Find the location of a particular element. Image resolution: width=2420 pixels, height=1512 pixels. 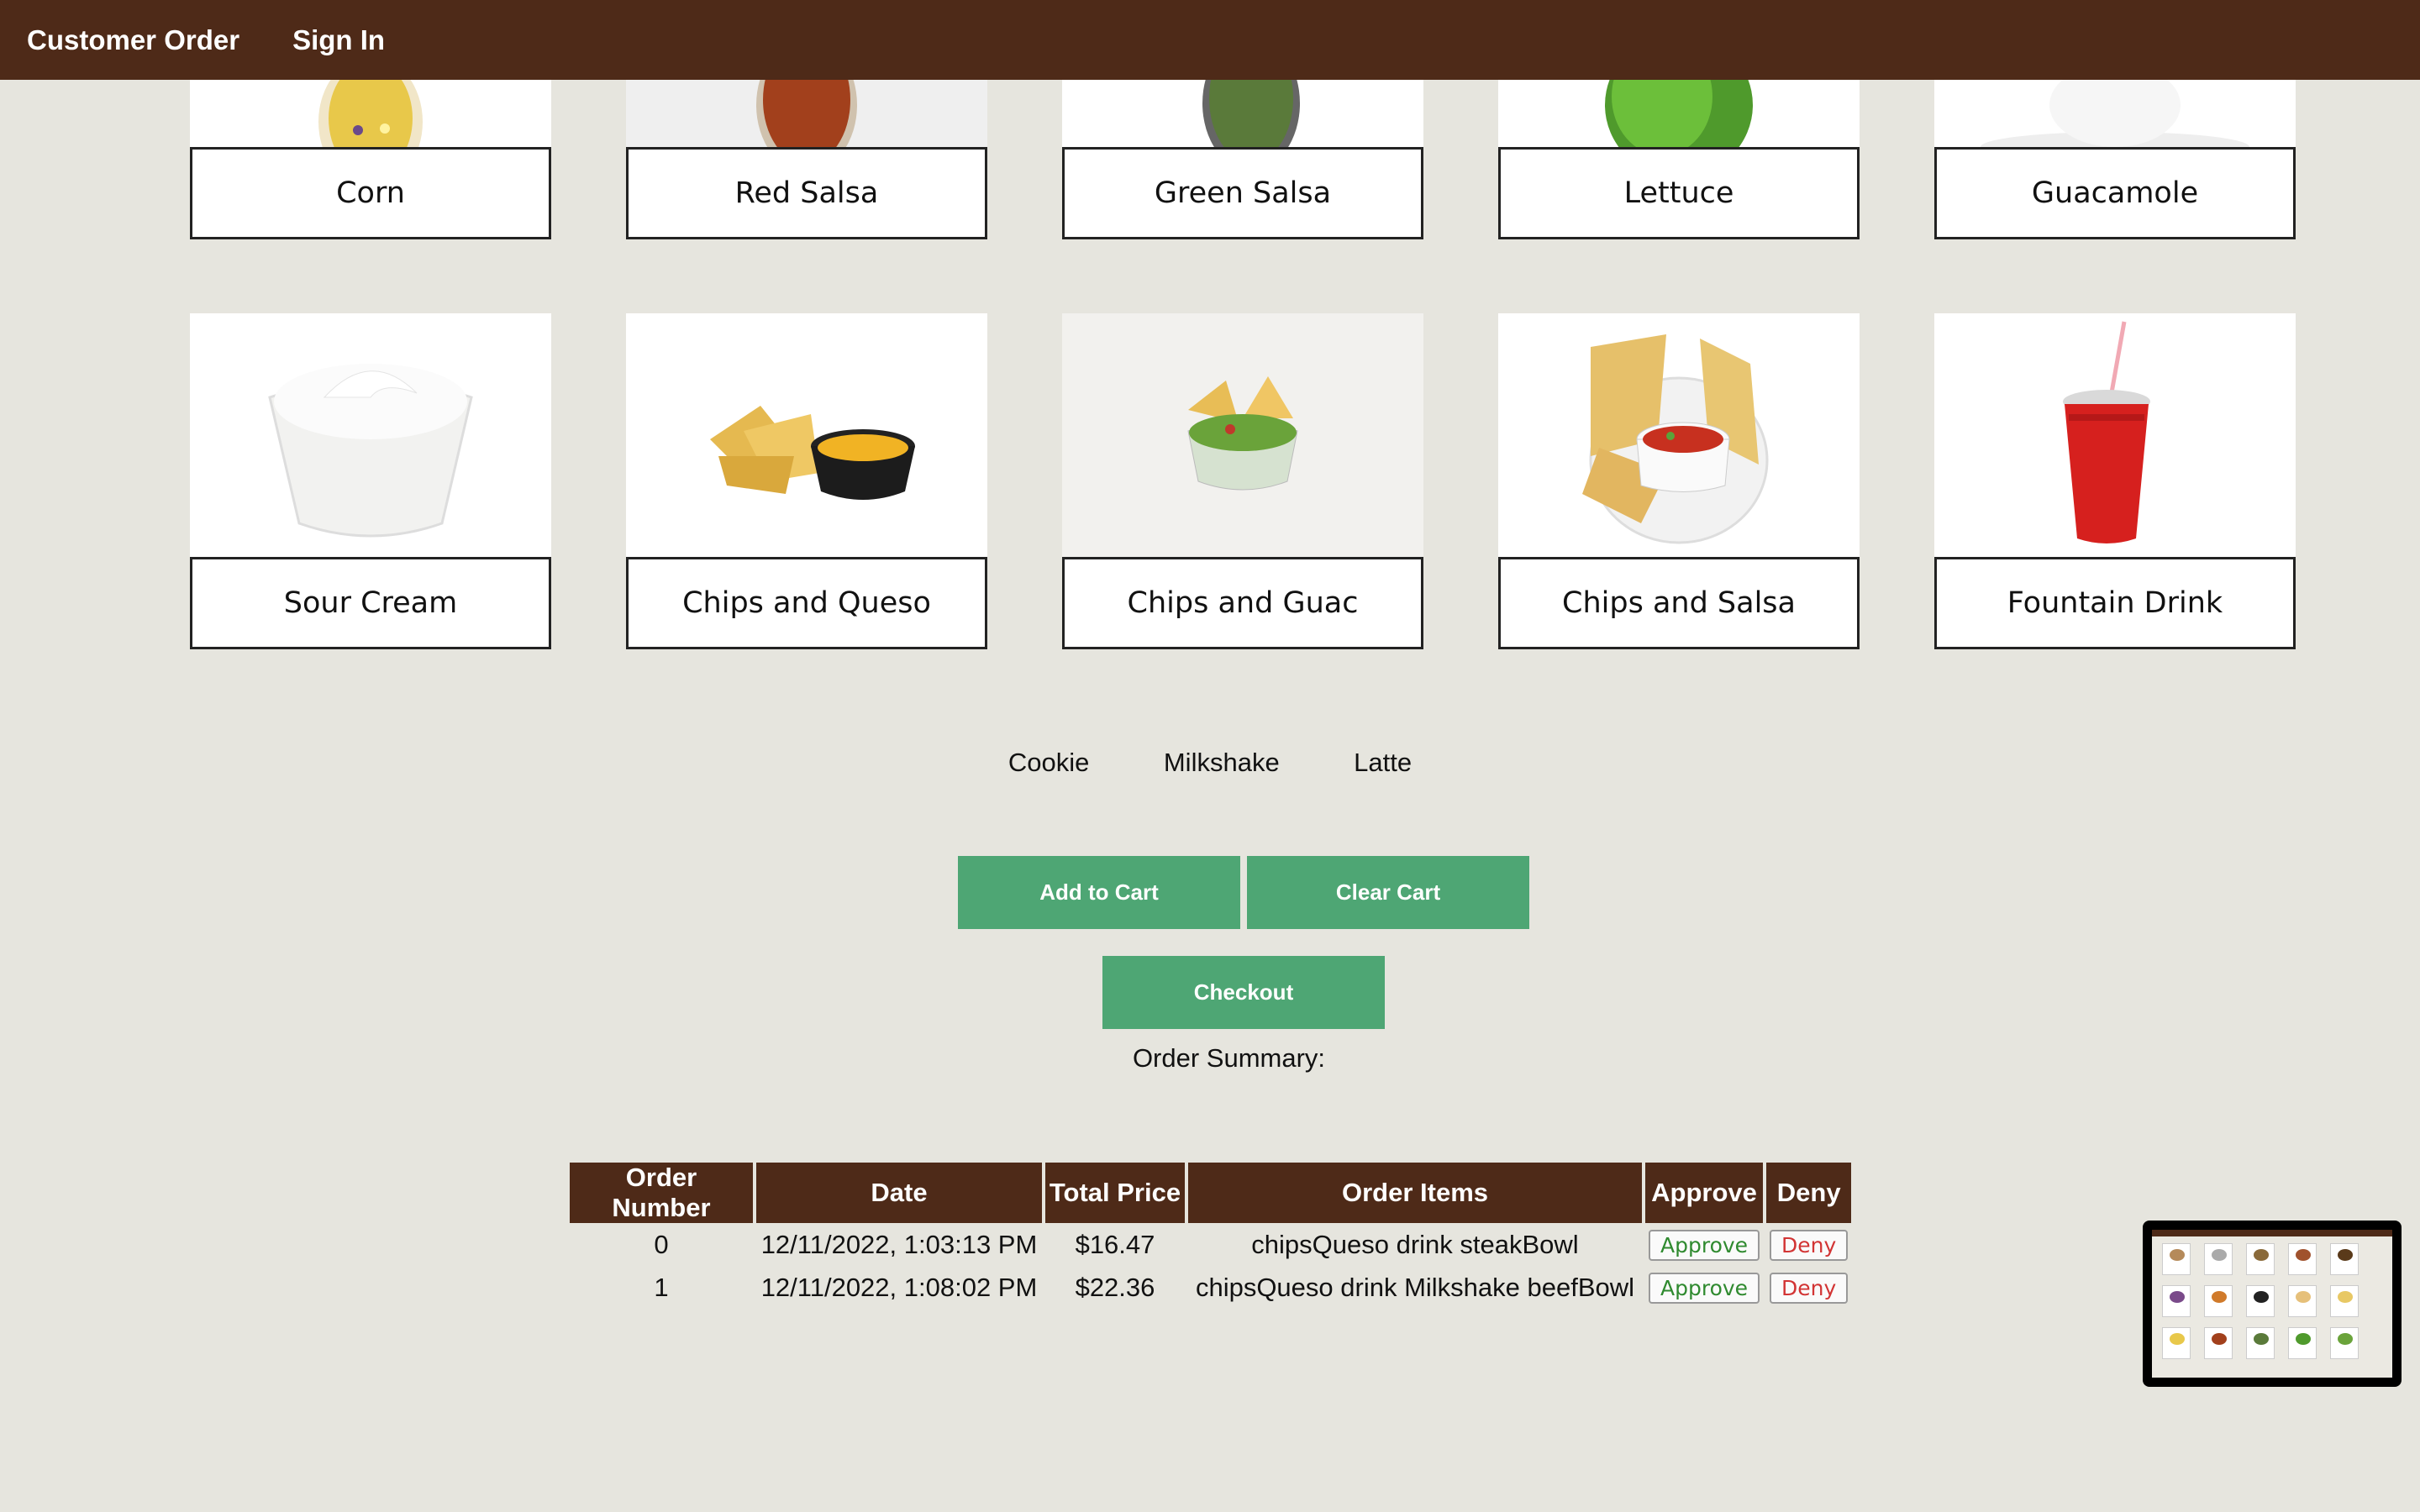

extras-list: Cookie Milkshake Latte is located at coordinates (1210, 763).